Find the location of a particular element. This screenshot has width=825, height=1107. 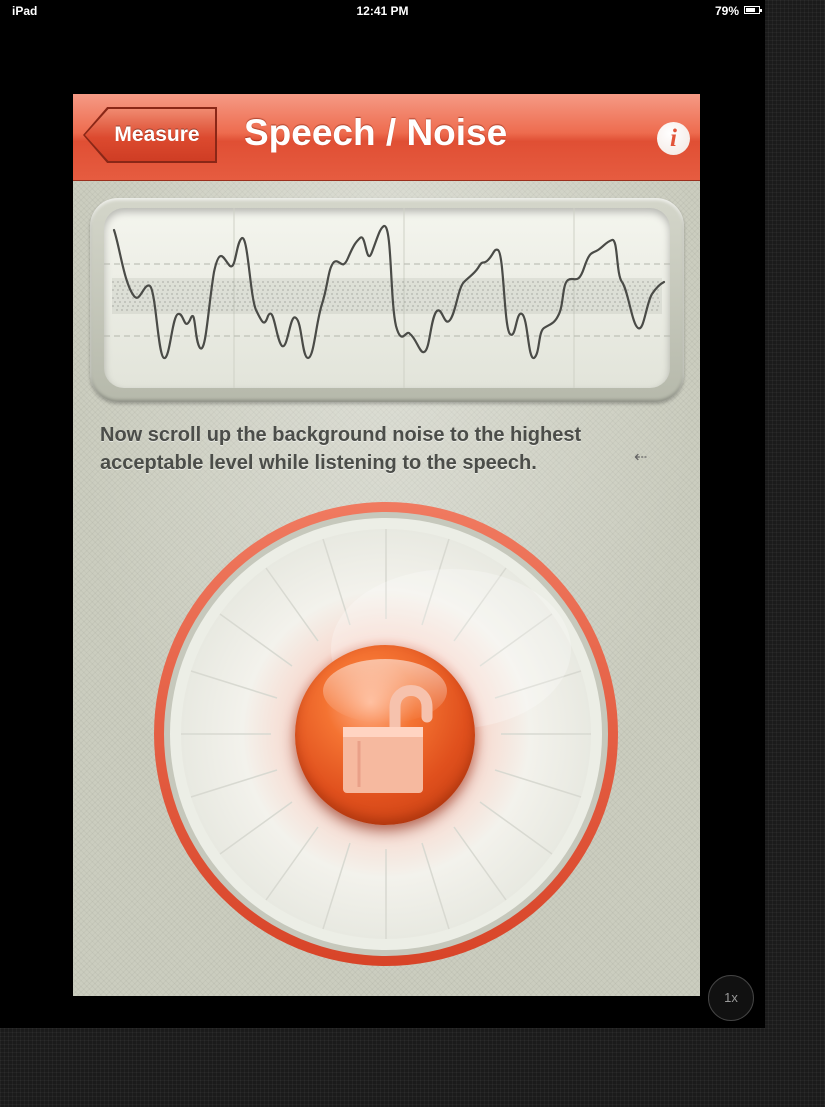

lock-button is located at coordinates (385, 735).